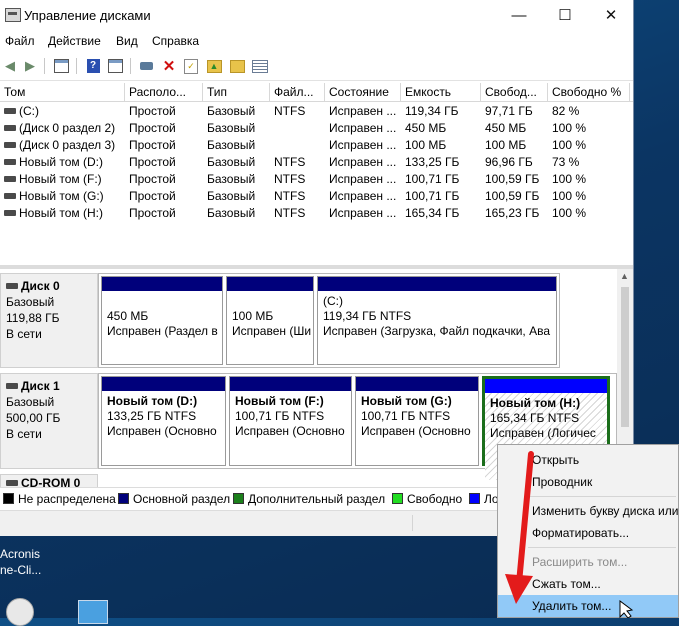 Image resolution: width=679 pixels, height=626 pixels. I want to click on table-cell: 450 МБ, so click(506, 128).